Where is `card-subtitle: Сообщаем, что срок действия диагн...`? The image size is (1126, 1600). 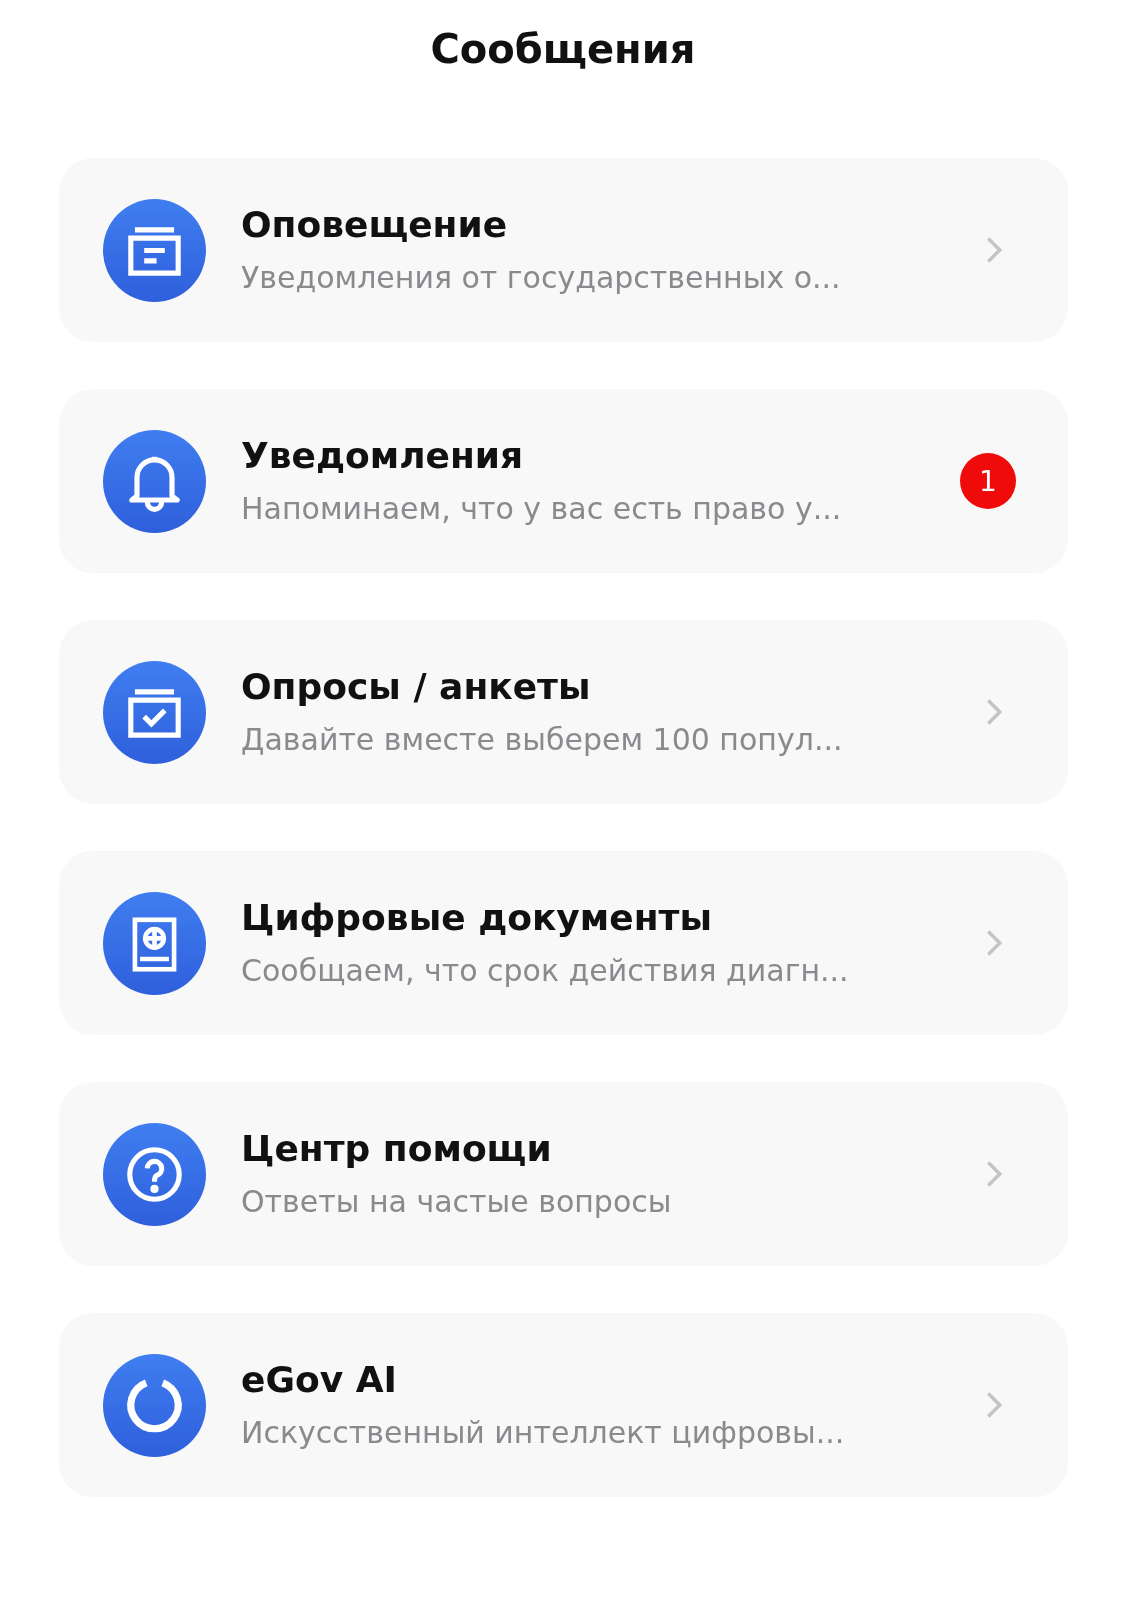
card-subtitle: Сообщаем, что срок действия диагн... is located at coordinates (545, 971).